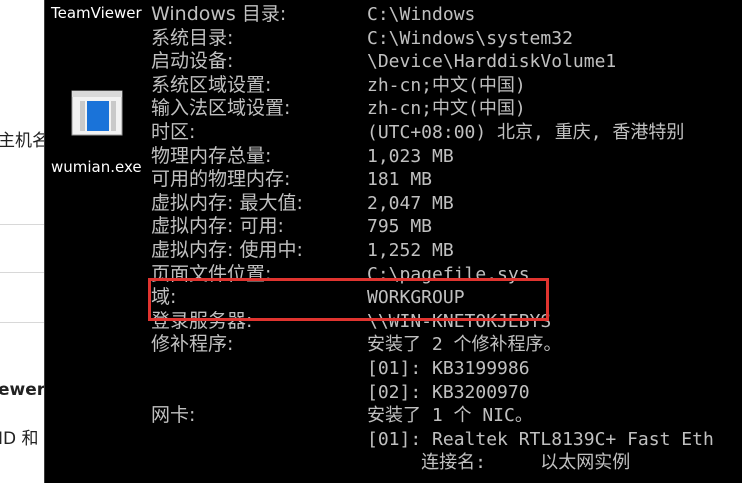 This screenshot has width=742, height=483. What do you see at coordinates (22, 141) in the screenshot?
I see `hostname-label-fragment: 主机名` at bounding box center [22, 141].